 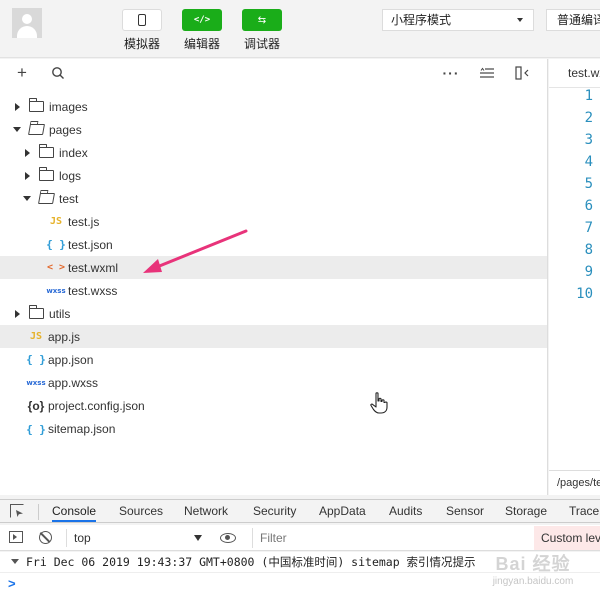 I want to click on watermark-url: jingyan.baidu.com, so click(x=533, y=581).